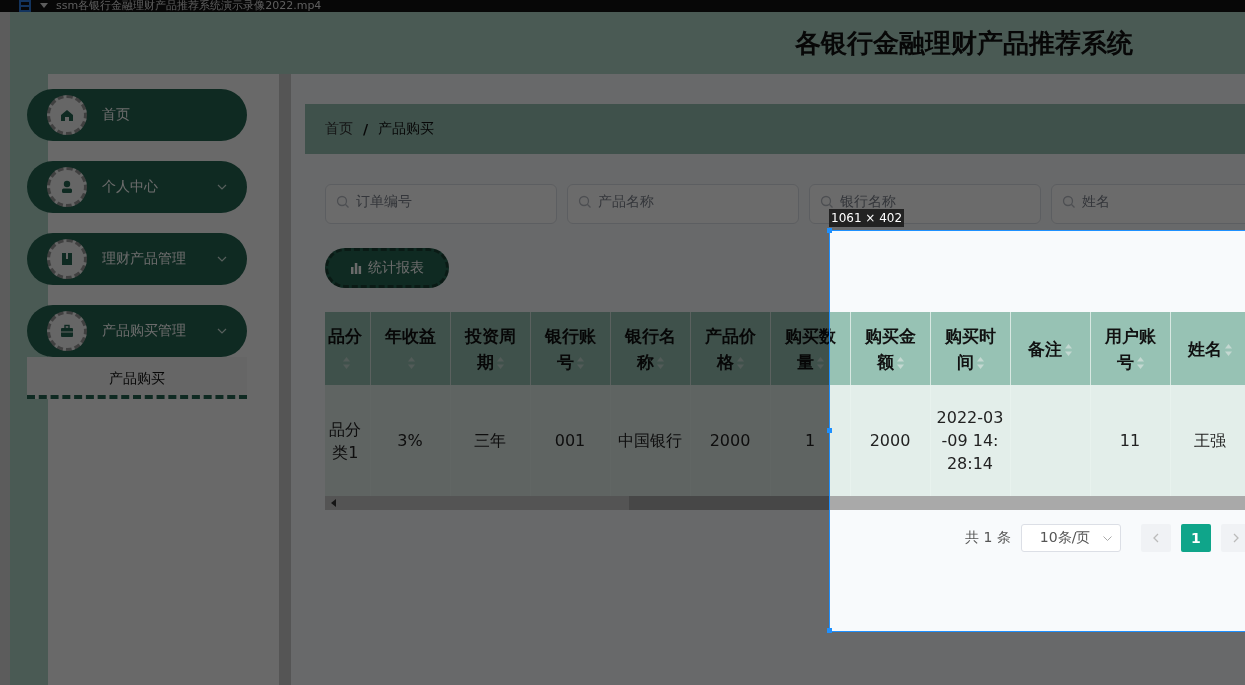 The width and height of the screenshot is (1245, 685). I want to click on chevron-left-icon, so click(1155, 538).